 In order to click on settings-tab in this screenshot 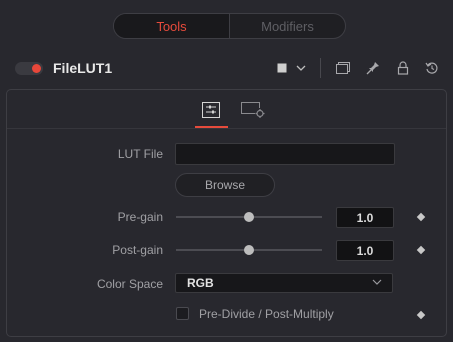, I will do `click(253, 110)`.